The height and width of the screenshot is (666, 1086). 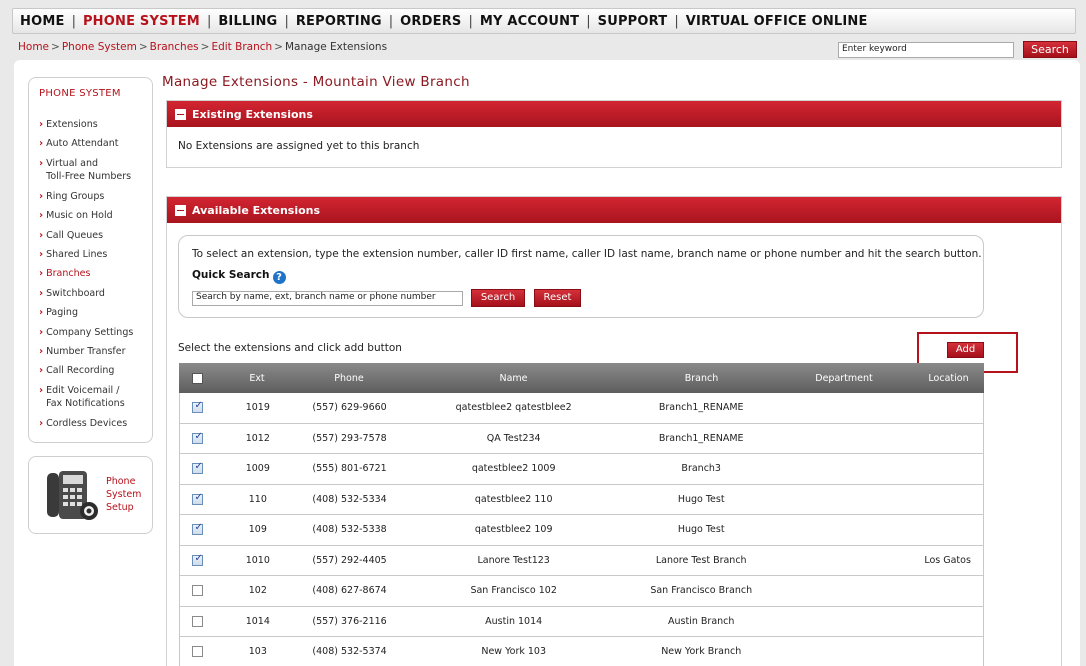 I want to click on cell-phone: (408) 627-8674, so click(x=349, y=591).